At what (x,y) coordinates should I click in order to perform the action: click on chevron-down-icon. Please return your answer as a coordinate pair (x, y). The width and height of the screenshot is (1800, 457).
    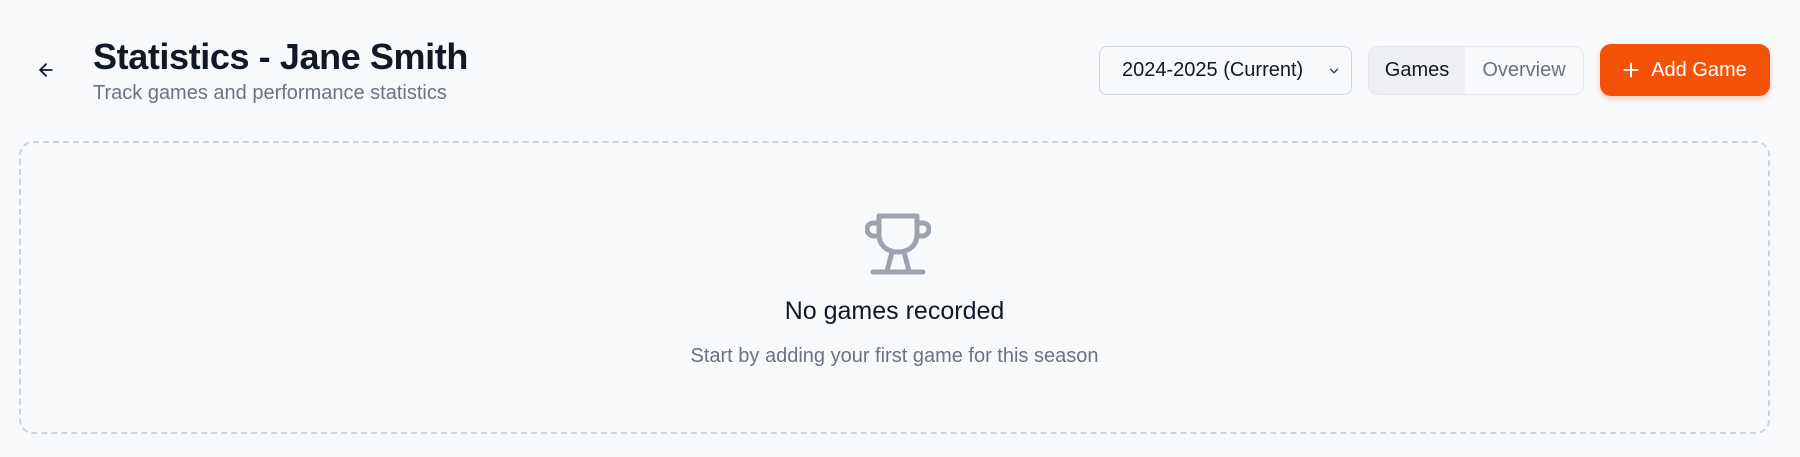
    Looking at the image, I should click on (1334, 71).